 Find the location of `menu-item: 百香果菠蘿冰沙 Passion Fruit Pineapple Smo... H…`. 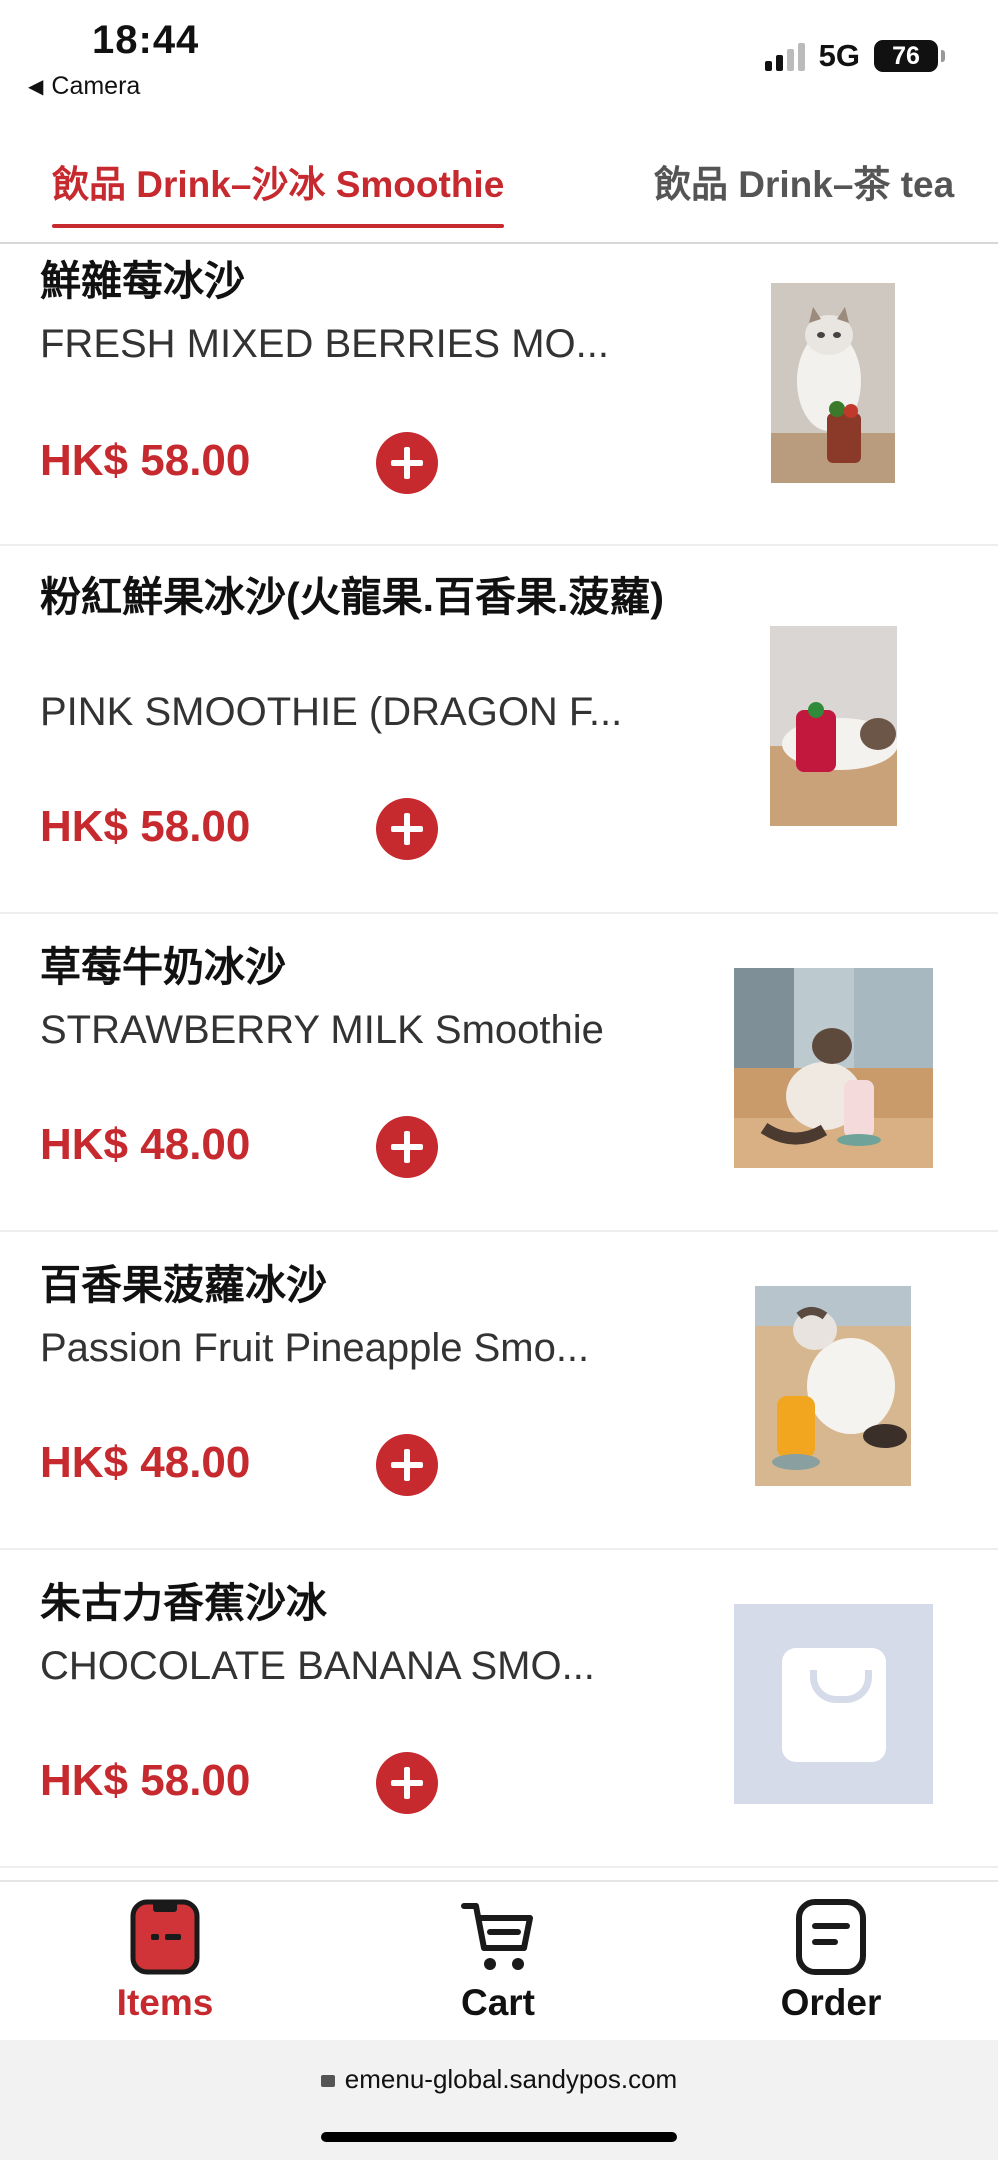

menu-item: 百香果菠蘿冰沙 Passion Fruit Pineapple Smo... H… is located at coordinates (499, 1392).